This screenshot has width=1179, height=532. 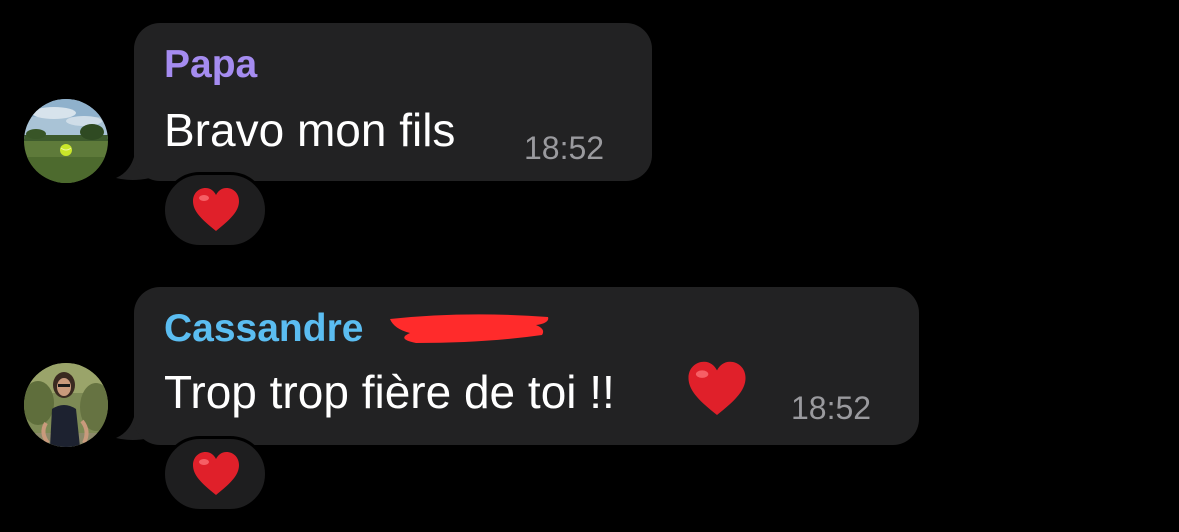 What do you see at coordinates (263, 329) in the screenshot?
I see `sender-name: Cassandre` at bounding box center [263, 329].